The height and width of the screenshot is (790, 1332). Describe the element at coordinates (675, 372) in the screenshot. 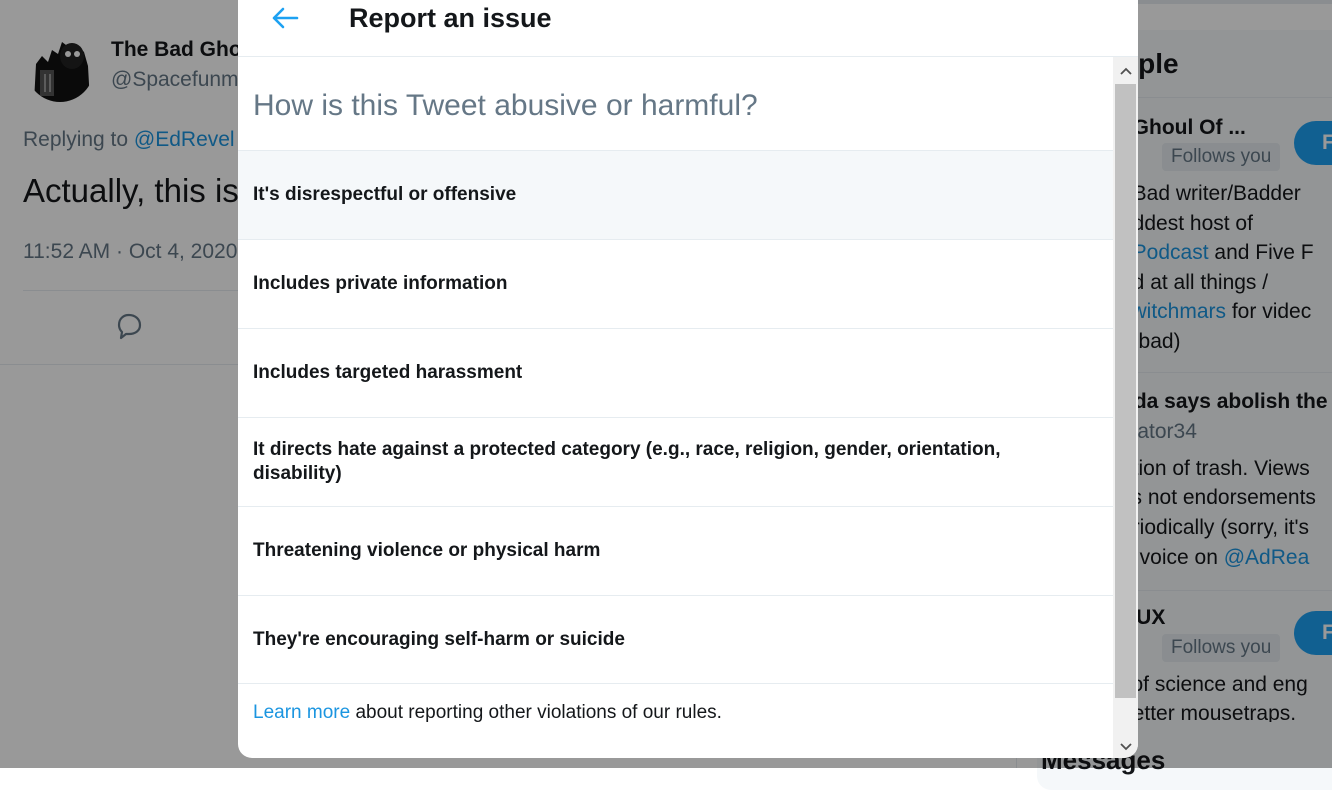

I see `report-option: Includes targeted harassment` at that location.